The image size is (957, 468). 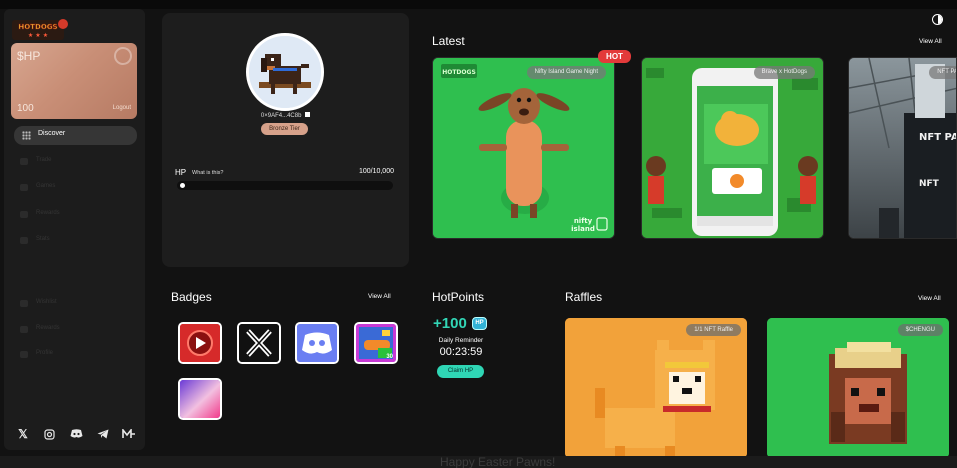 What do you see at coordinates (478, 4) in the screenshot?
I see `top-bar` at bounding box center [478, 4].